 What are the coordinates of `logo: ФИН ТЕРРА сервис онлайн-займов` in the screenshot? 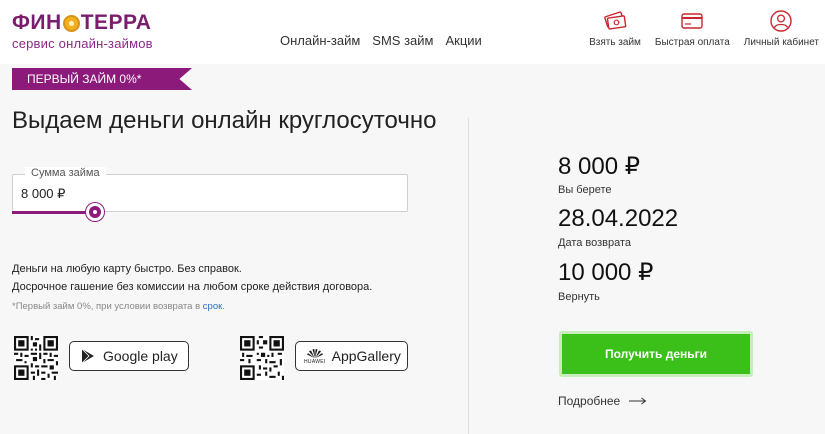 It's located at (82, 32).